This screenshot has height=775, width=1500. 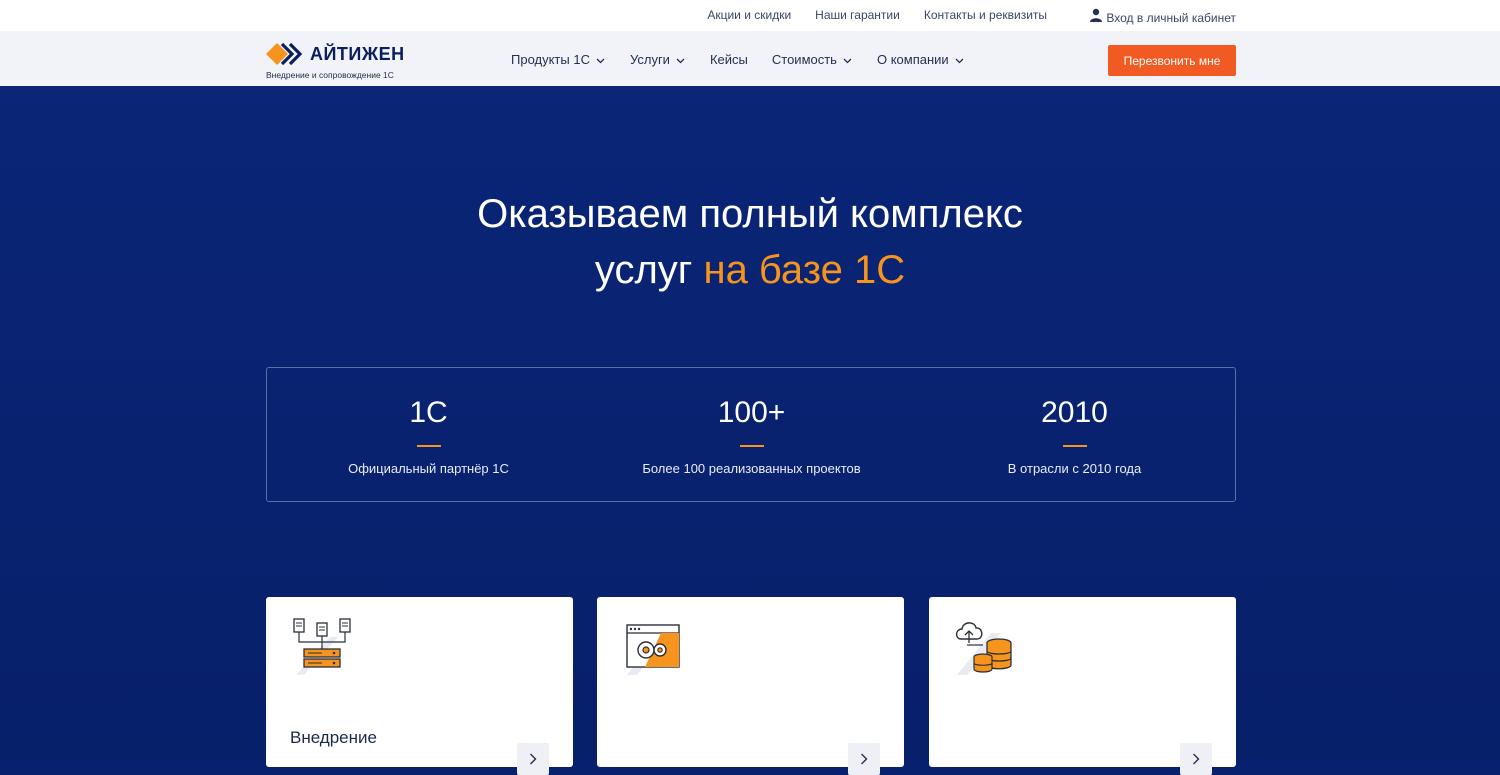 What do you see at coordinates (751, 468) in the screenshot?
I see `stat-description: Более 100 реализованных проектов` at bounding box center [751, 468].